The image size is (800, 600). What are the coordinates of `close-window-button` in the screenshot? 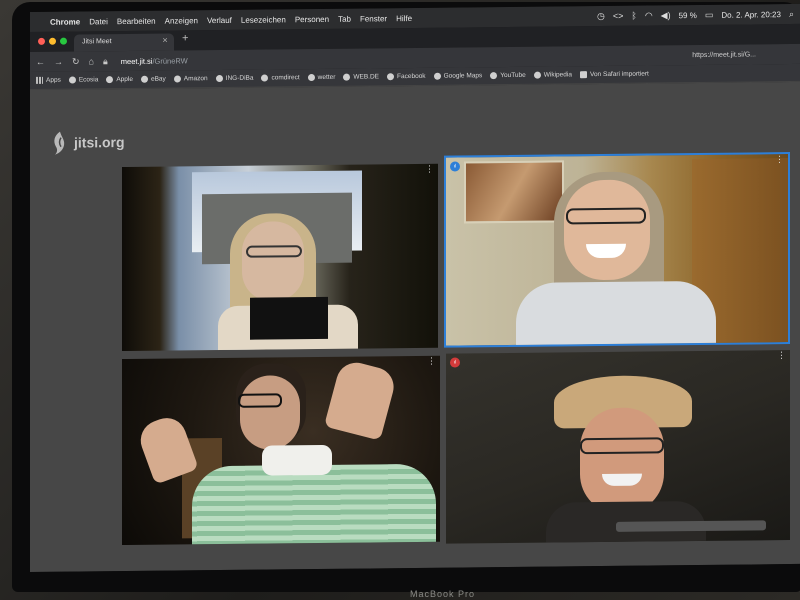 It's located at (41, 41).